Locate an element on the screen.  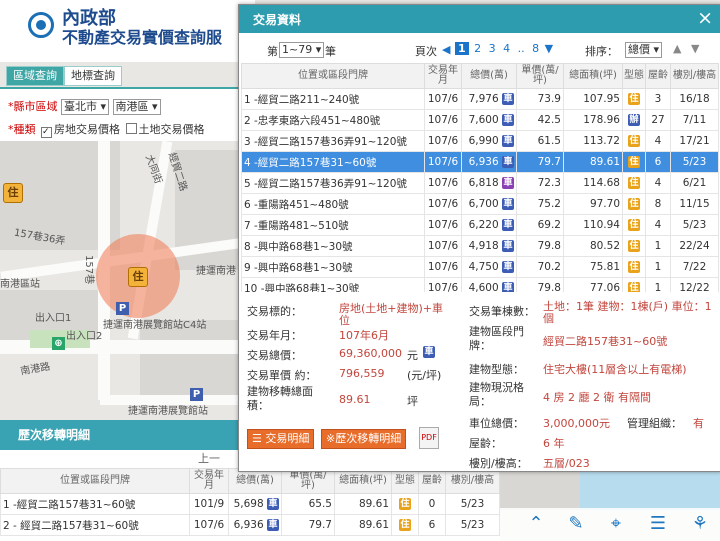
row-address: 1 -經貿二路157巷31~60號 is located at coordinates (95, 504).